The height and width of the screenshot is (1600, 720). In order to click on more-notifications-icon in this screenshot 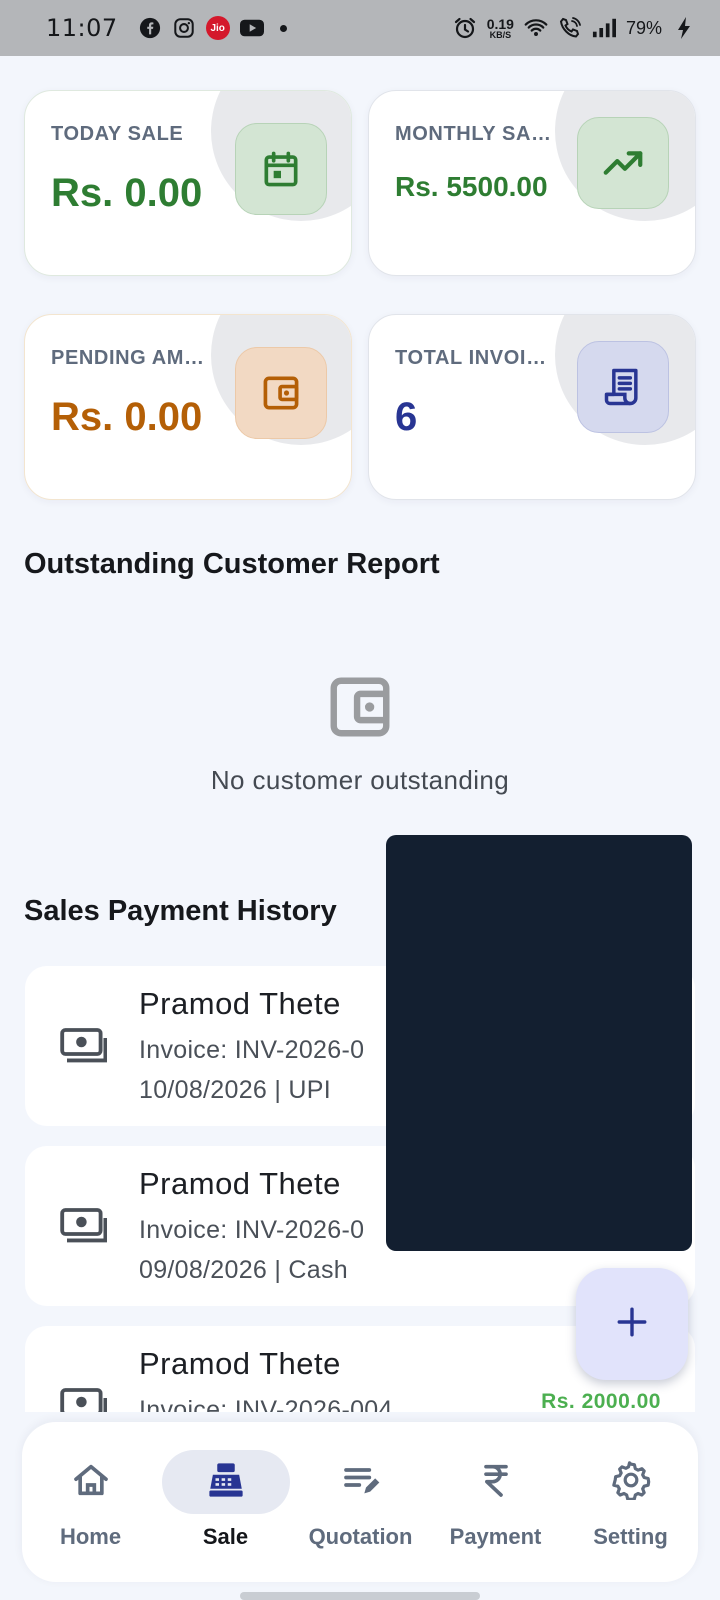, I will do `click(283, 28)`.